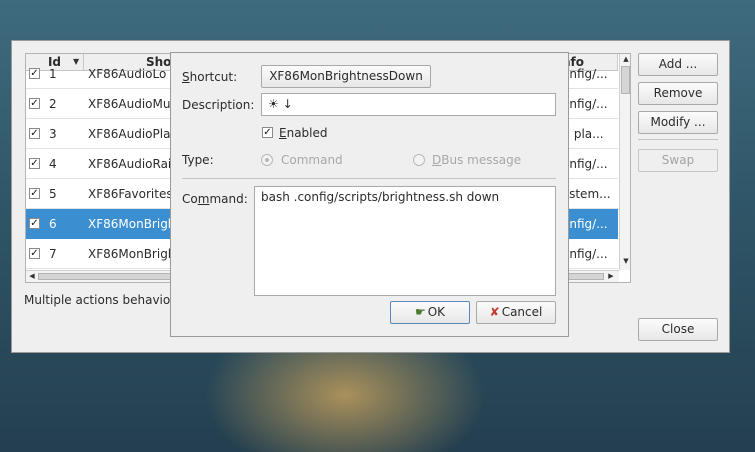 Image resolution: width=755 pixels, height=452 pixels. I want to click on command-textarea: bash .config/scripts/brightness.sh down, so click(405, 241).